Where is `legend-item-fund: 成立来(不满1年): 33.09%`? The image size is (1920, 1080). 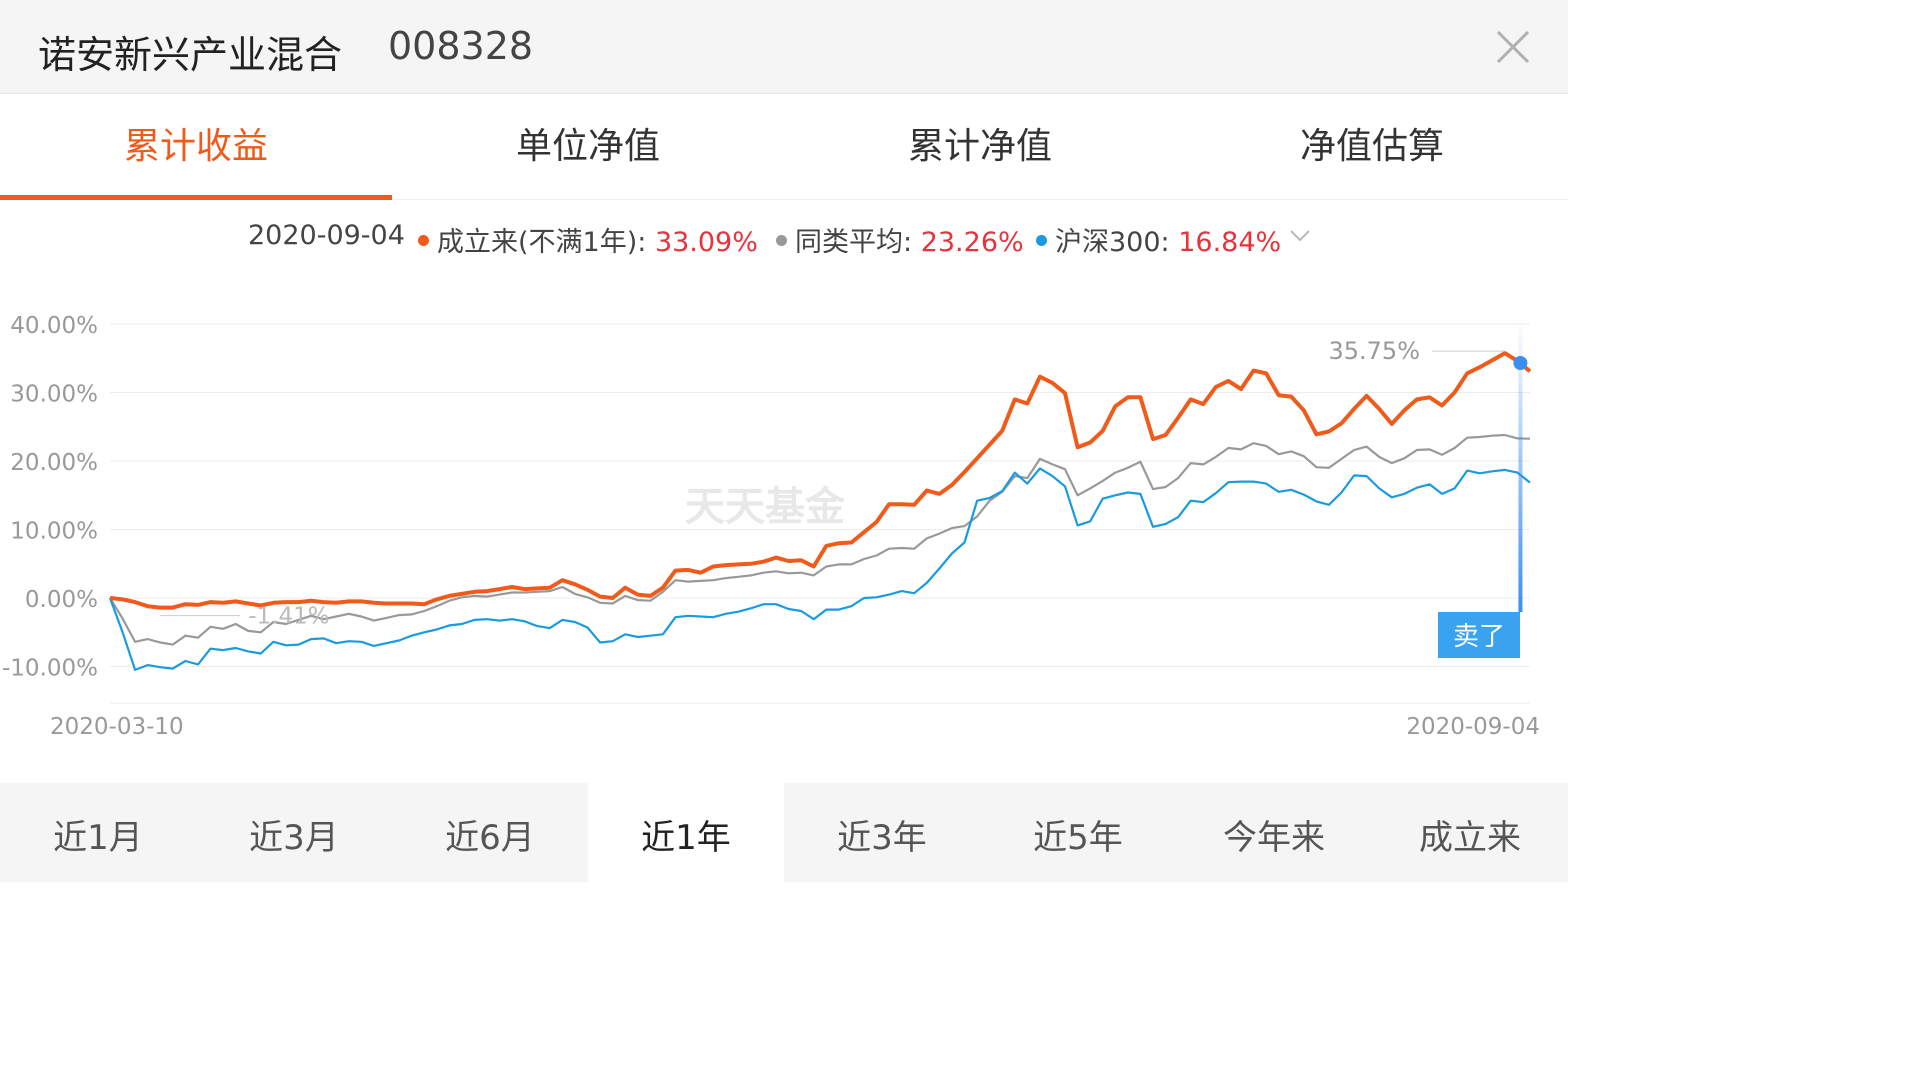 legend-item-fund: 成立来(不满1年): 33.09% is located at coordinates (588, 239).